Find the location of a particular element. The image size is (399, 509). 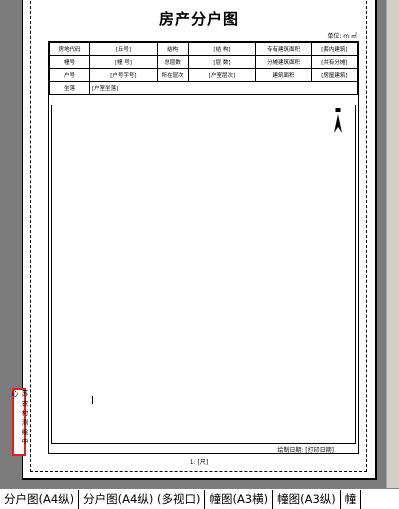

table-cell: 结构 is located at coordinates (172, 49).